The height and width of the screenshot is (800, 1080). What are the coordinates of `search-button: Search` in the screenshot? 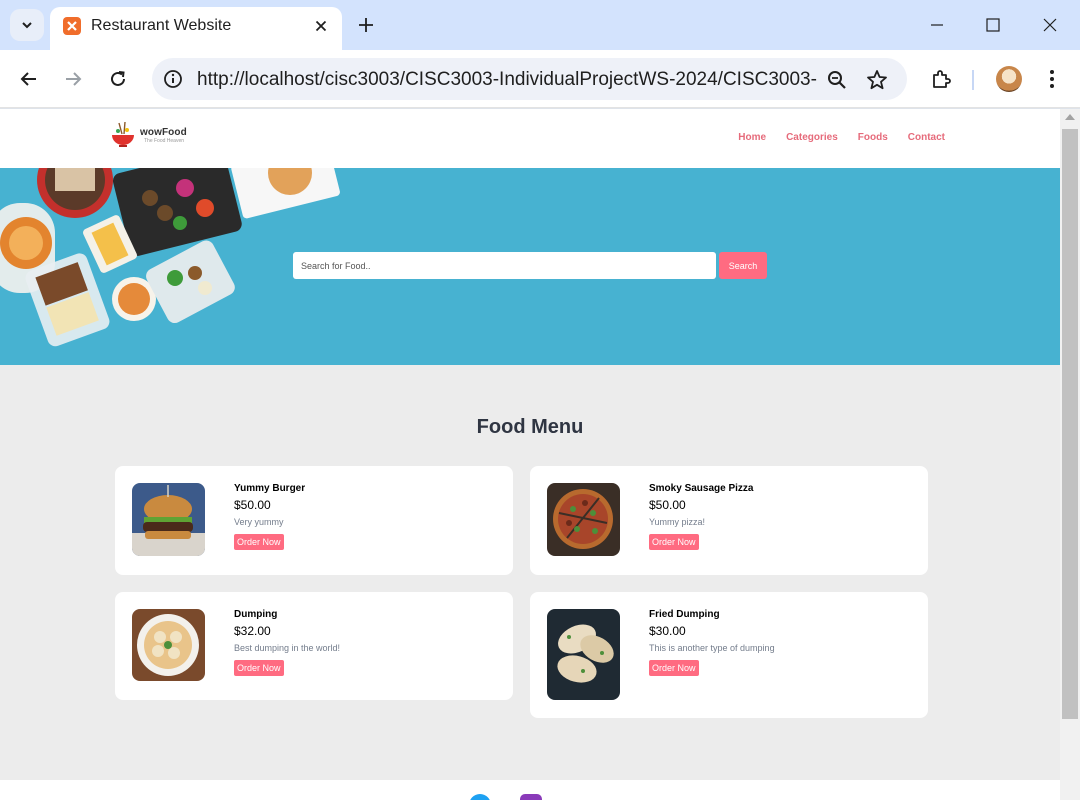 It's located at (743, 265).